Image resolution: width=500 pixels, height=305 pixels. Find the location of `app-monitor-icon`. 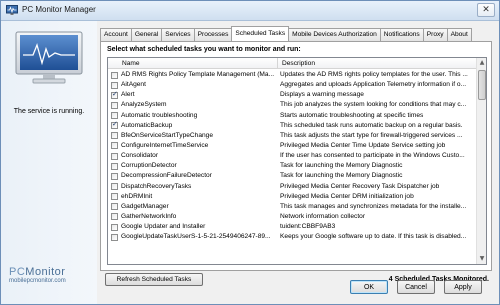

app-monitor-icon is located at coordinates (12, 10).